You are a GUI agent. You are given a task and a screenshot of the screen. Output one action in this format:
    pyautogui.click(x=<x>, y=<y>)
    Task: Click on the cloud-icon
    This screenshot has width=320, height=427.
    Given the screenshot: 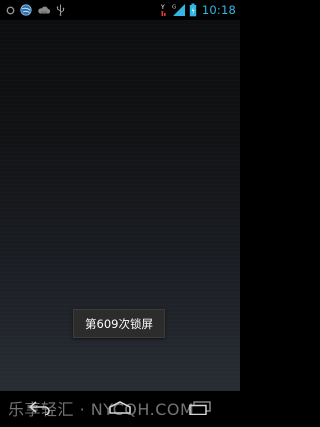 What is the action you would take?
    pyautogui.click(x=44, y=10)
    